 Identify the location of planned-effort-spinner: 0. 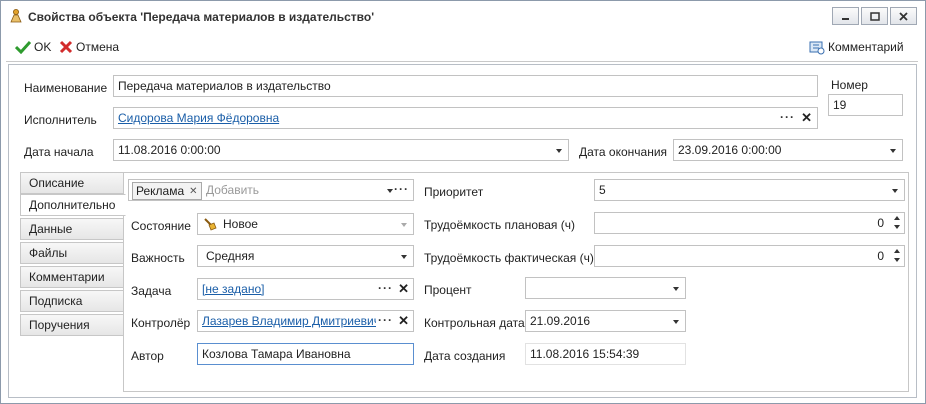
(749, 223).